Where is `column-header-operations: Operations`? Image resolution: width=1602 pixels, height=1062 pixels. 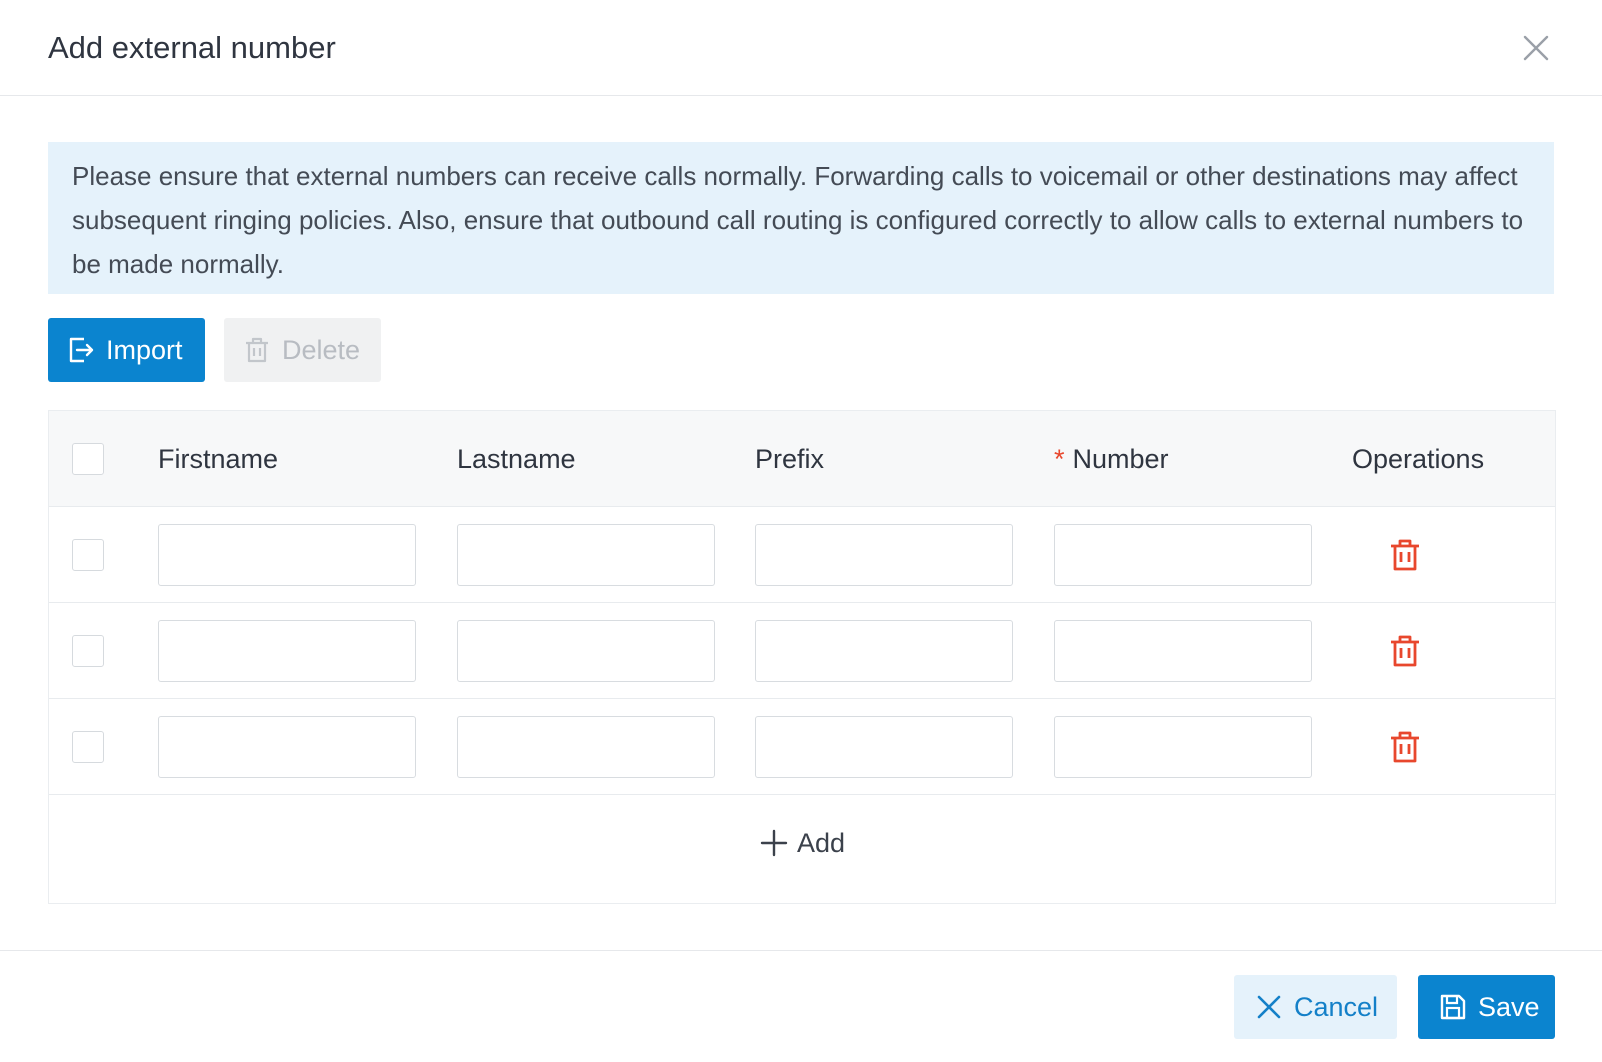 column-header-operations: Operations is located at coordinates (1418, 459).